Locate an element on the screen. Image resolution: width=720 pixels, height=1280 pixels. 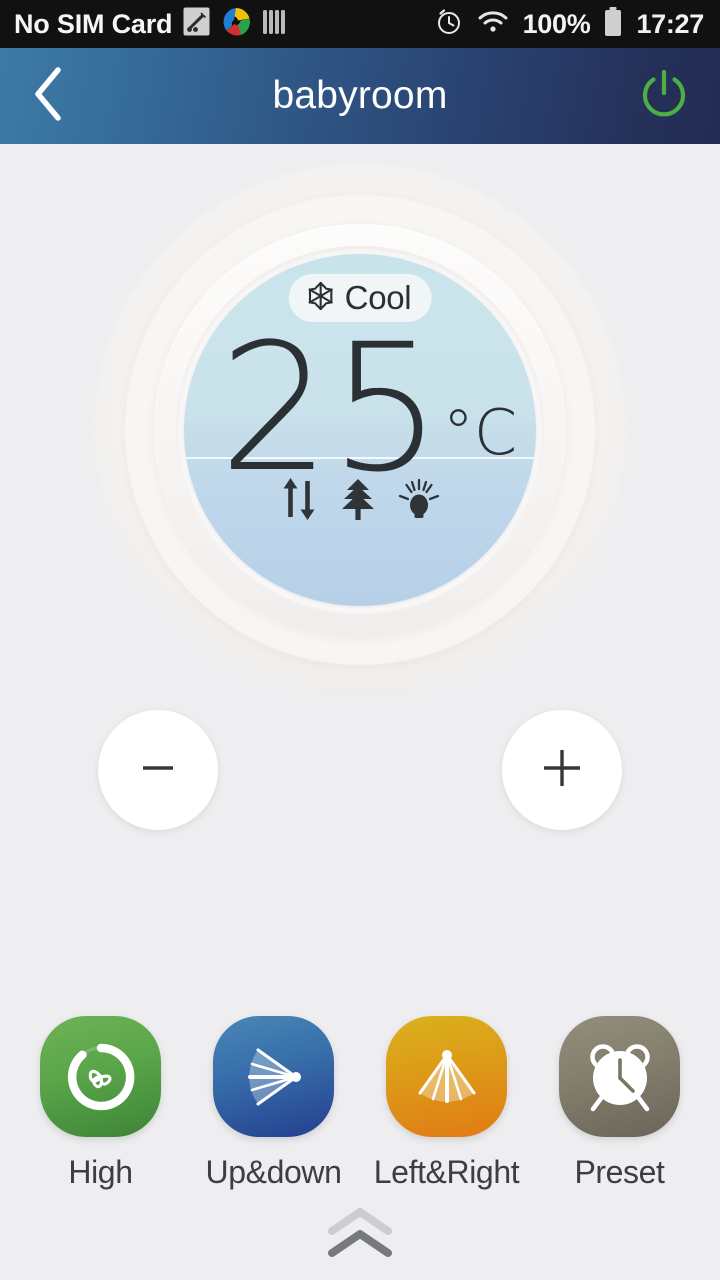
dial-status-icons is located at coordinates (360, 501).